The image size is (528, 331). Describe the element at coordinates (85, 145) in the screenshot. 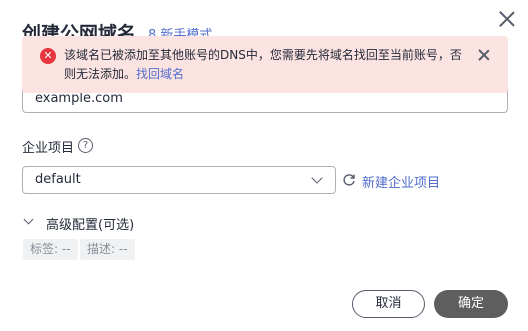

I see `help-icon: ?` at that location.